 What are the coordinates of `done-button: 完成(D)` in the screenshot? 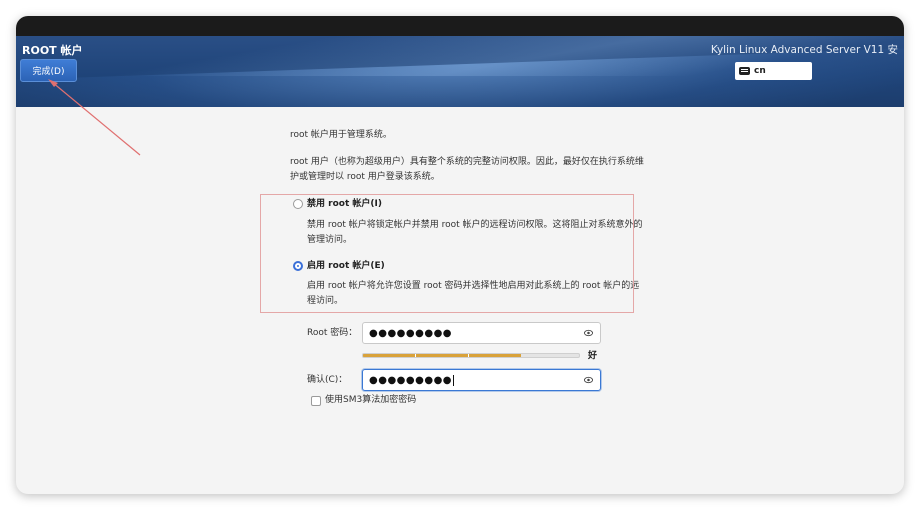 It's located at (48, 70).